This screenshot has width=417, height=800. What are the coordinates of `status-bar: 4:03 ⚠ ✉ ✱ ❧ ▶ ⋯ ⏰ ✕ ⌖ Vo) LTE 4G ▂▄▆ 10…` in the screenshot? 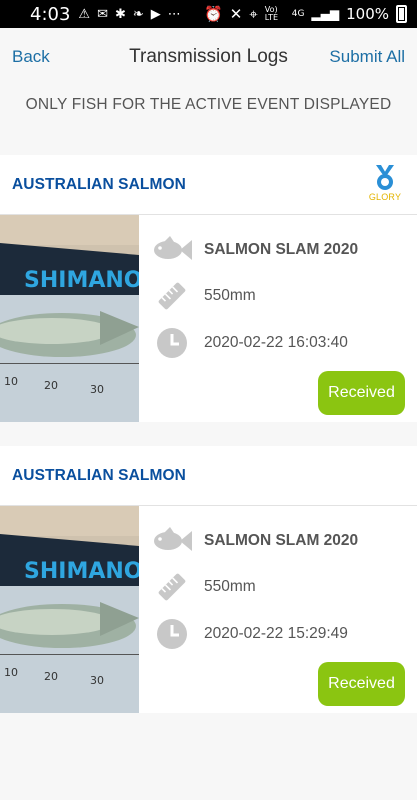 It's located at (208, 14).